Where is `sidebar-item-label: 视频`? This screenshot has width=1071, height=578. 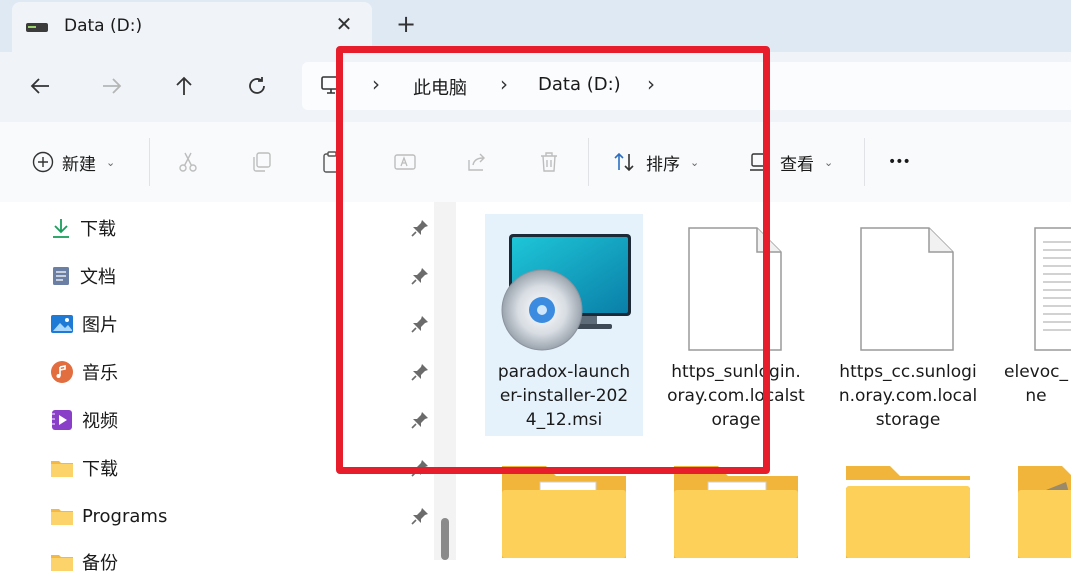
sidebar-item-label: 视频 is located at coordinates (100, 421).